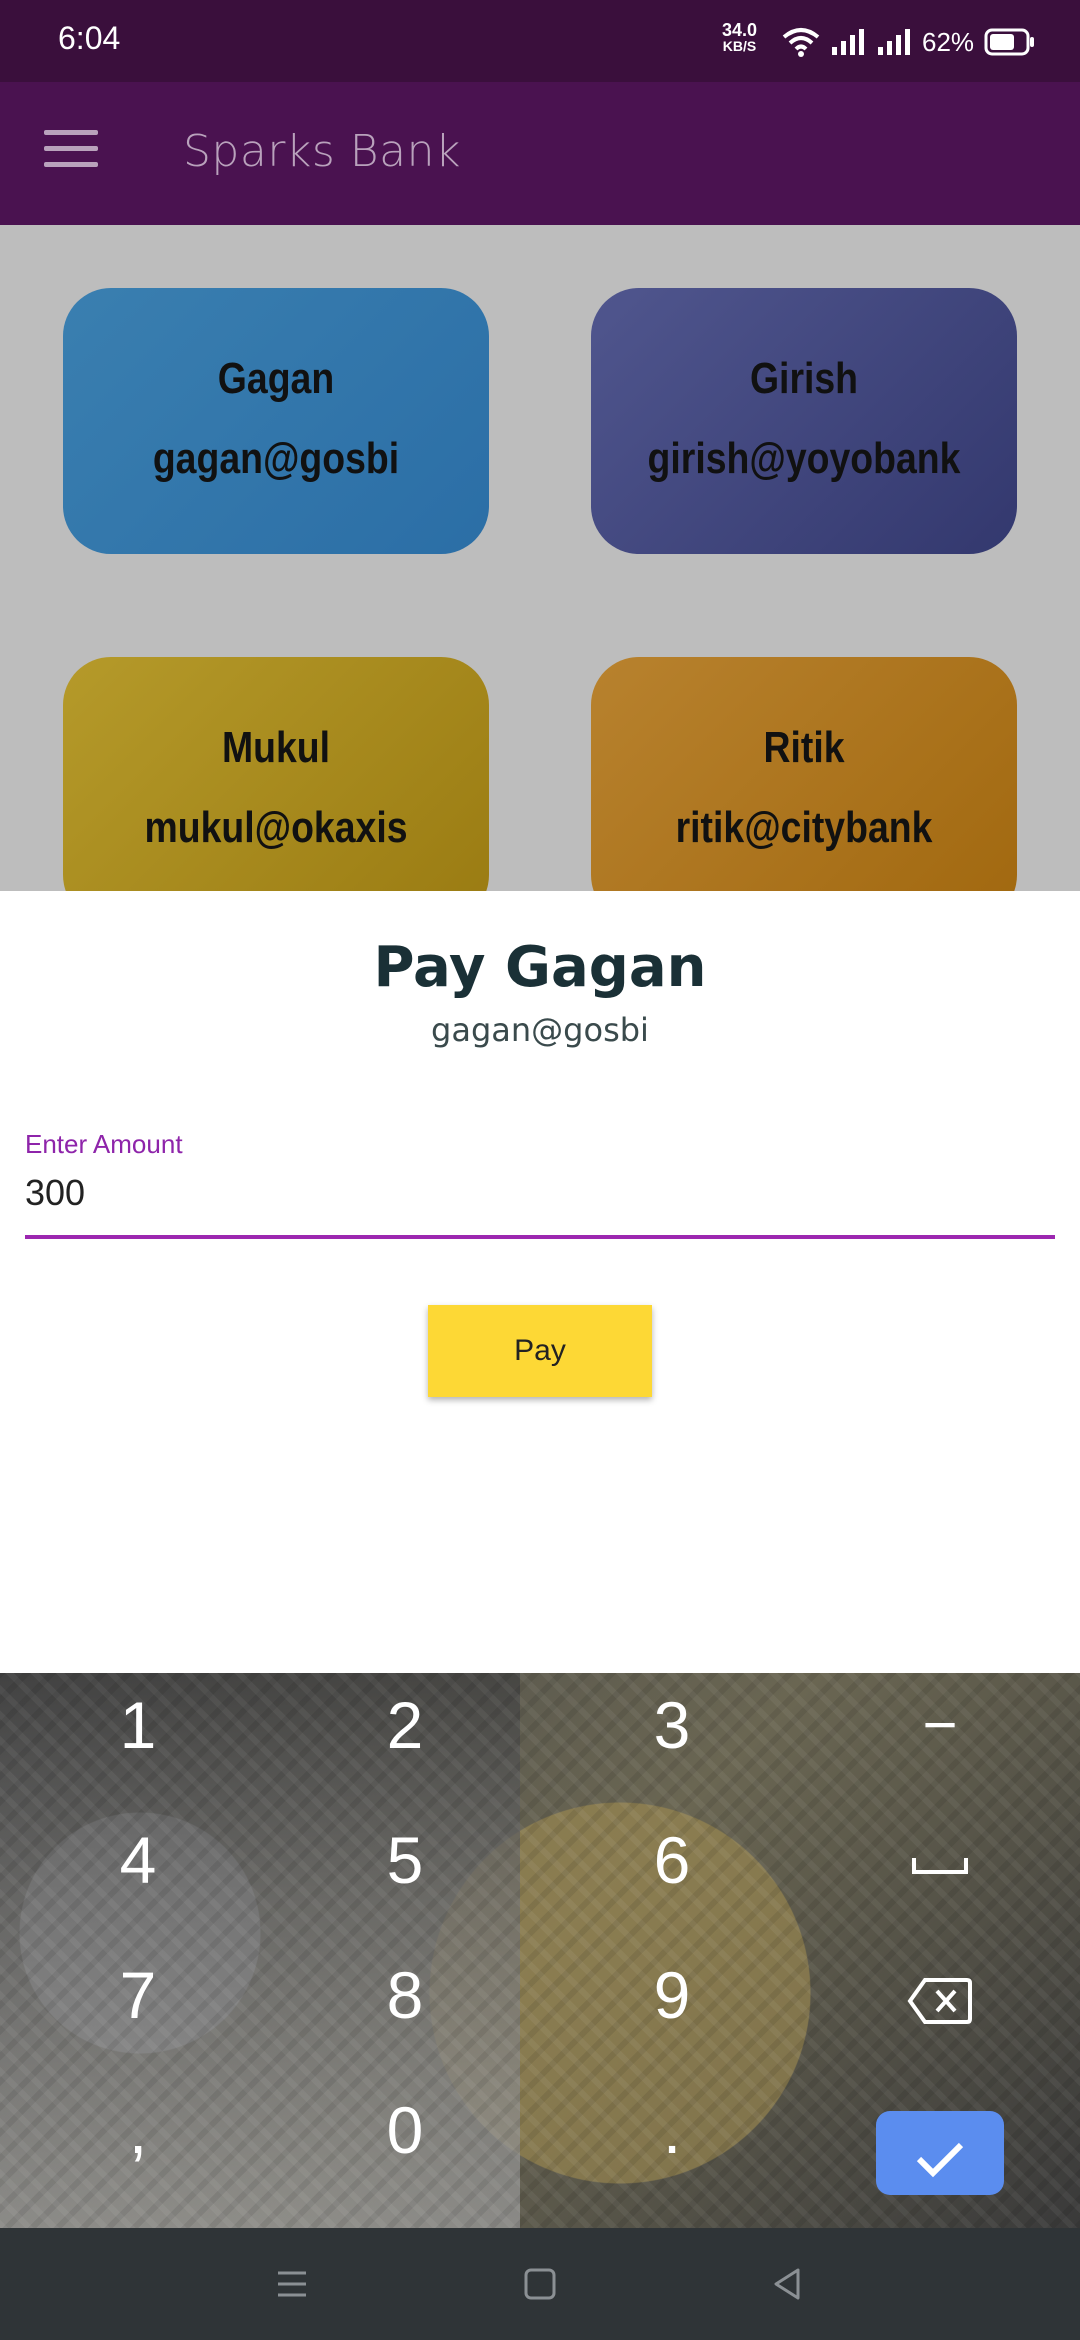 The height and width of the screenshot is (2340, 1080). What do you see at coordinates (405, 1995) in the screenshot?
I see `key-8: 8` at bounding box center [405, 1995].